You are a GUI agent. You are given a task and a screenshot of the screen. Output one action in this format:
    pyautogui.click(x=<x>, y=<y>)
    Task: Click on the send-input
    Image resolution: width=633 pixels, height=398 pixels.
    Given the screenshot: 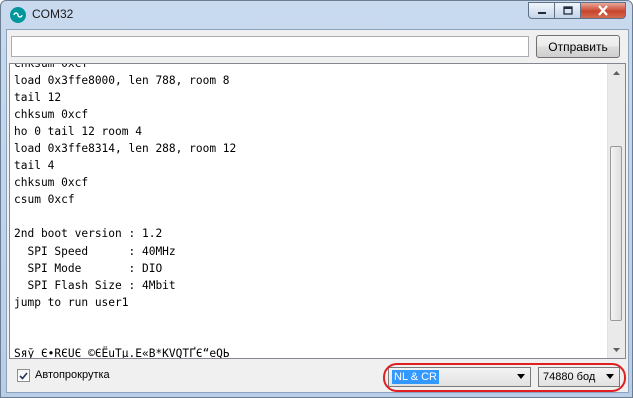 What is the action you would take?
    pyautogui.click(x=270, y=46)
    